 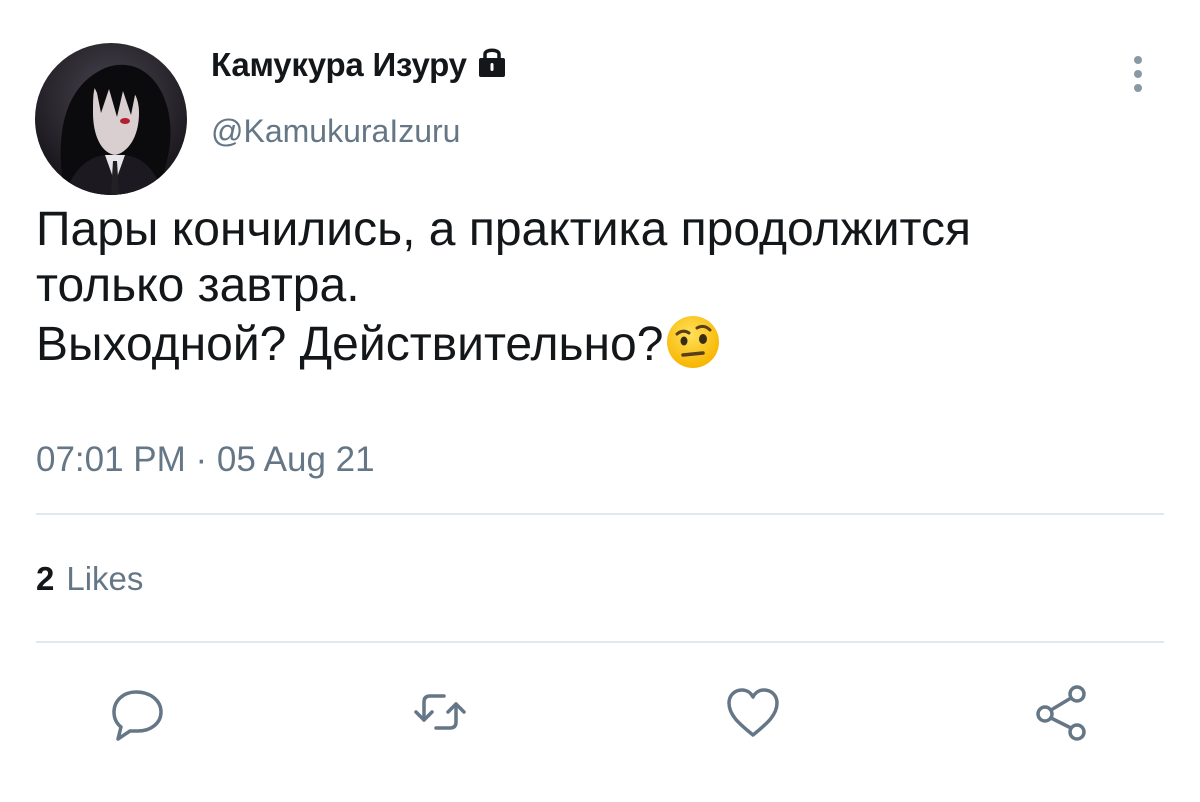 I want to click on retweet-button, so click(x=440, y=712).